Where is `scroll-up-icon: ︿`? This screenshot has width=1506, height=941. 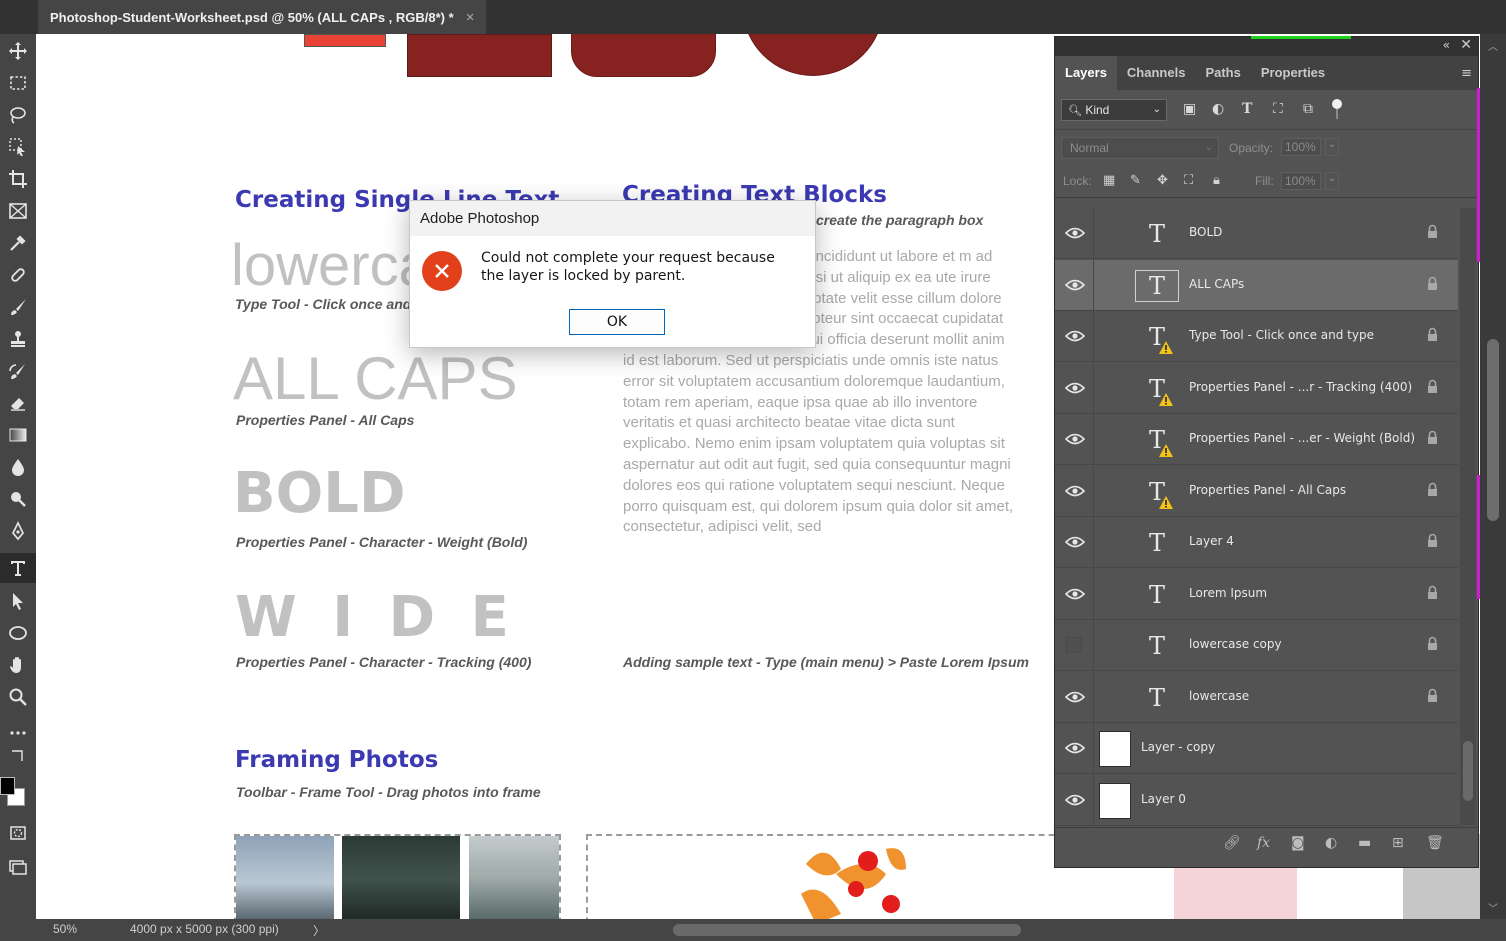 scroll-up-icon: ︿ is located at coordinates (1493, 45).